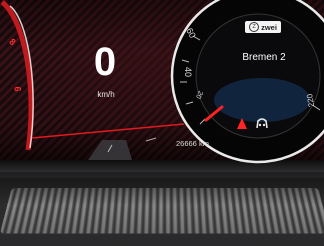  Describe the element at coordinates (17, 89) in the screenshot. I see `left-gauge-mark: 6` at that location.